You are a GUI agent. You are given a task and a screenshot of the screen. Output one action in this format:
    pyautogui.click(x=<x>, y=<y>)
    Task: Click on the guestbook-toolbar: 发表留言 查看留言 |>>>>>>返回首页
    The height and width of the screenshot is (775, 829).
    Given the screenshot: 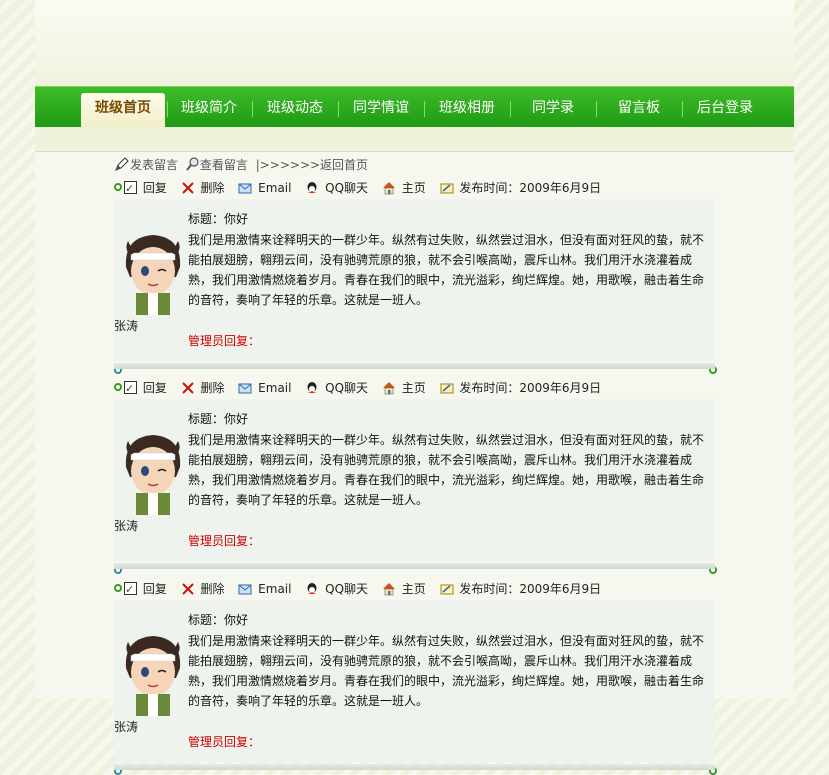 What is the action you would take?
    pyautogui.click(x=243, y=165)
    